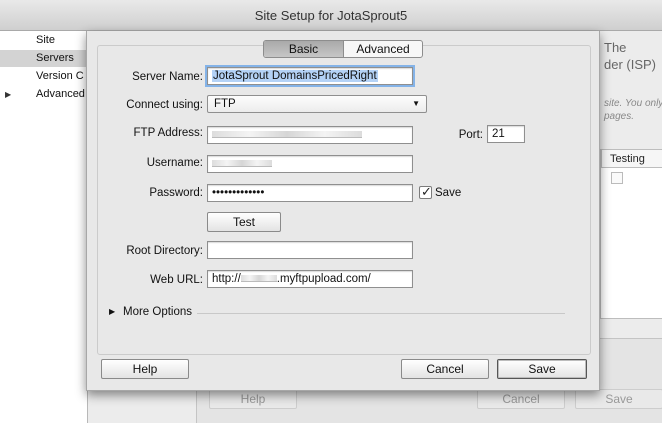 The width and height of the screenshot is (662, 423). What do you see at coordinates (416, 103) in the screenshot?
I see `dropdown-arrow-icon: ▼` at bounding box center [416, 103].